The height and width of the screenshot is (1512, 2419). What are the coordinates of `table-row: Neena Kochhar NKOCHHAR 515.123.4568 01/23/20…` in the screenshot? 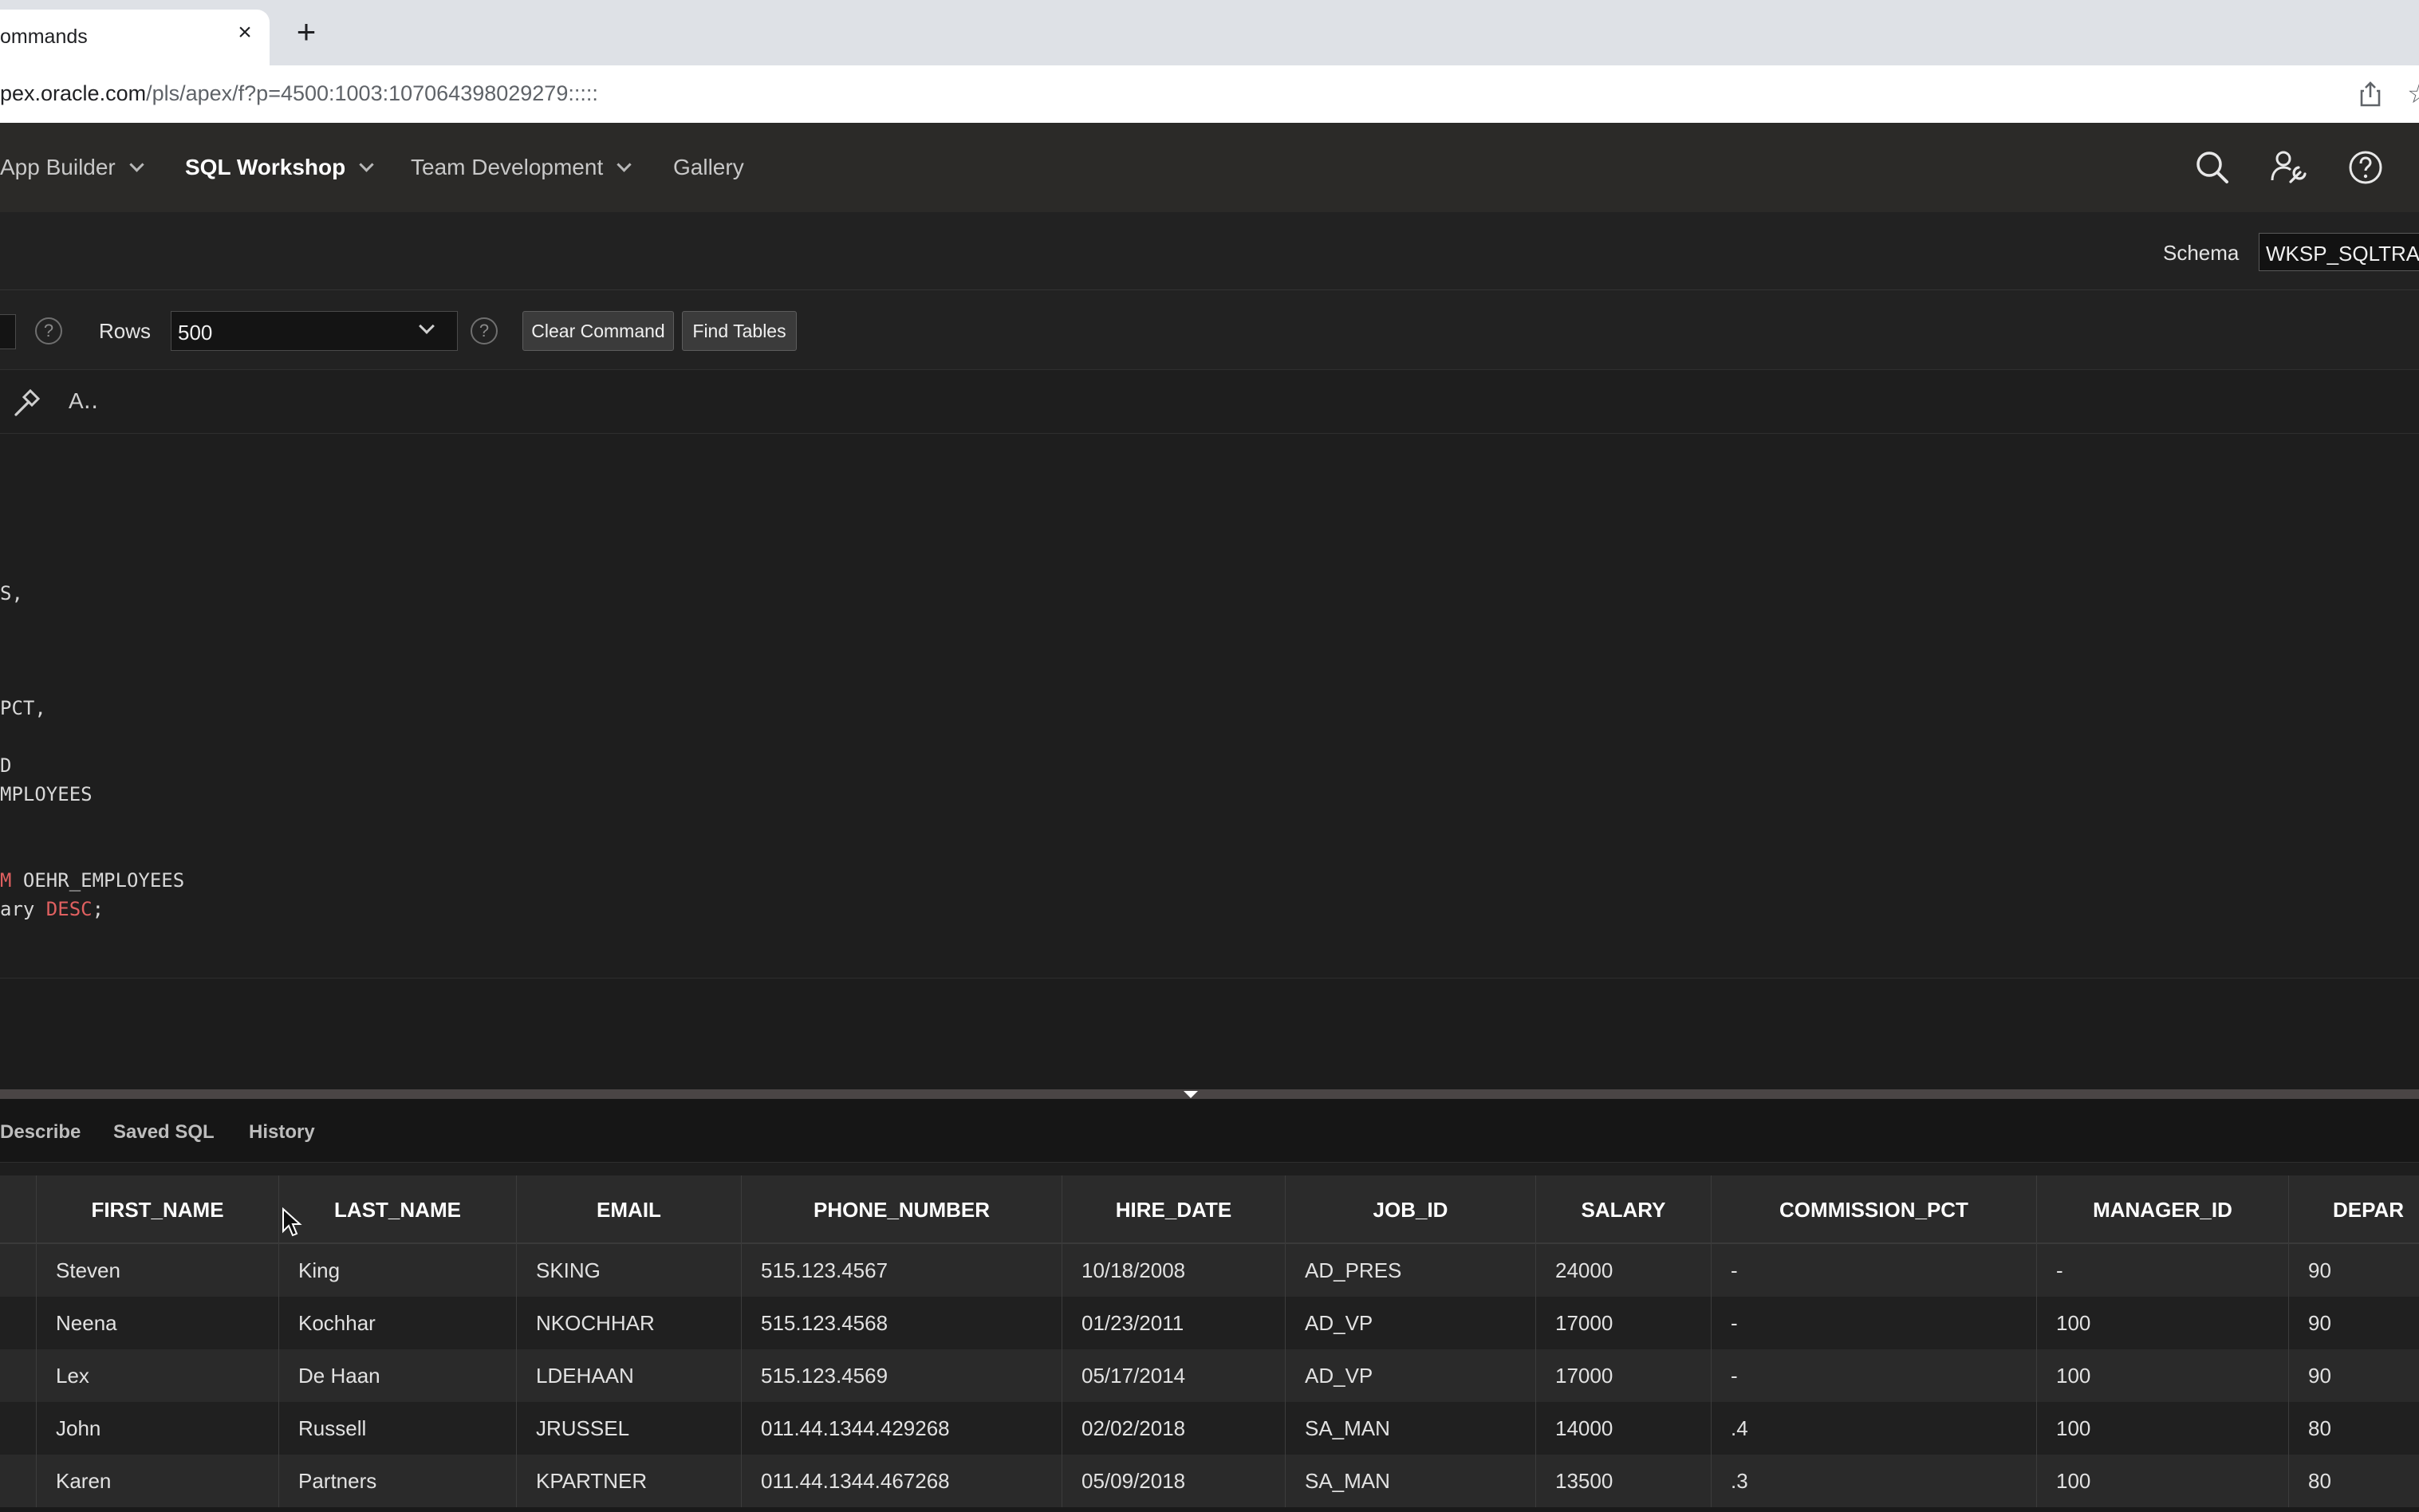 It's located at (1209, 1323).